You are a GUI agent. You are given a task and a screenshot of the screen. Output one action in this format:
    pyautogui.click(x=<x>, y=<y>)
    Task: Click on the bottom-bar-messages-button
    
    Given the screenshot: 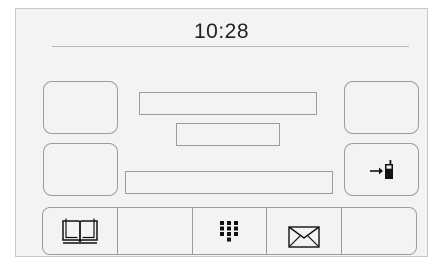 What is the action you would take?
    pyautogui.click(x=305, y=231)
    